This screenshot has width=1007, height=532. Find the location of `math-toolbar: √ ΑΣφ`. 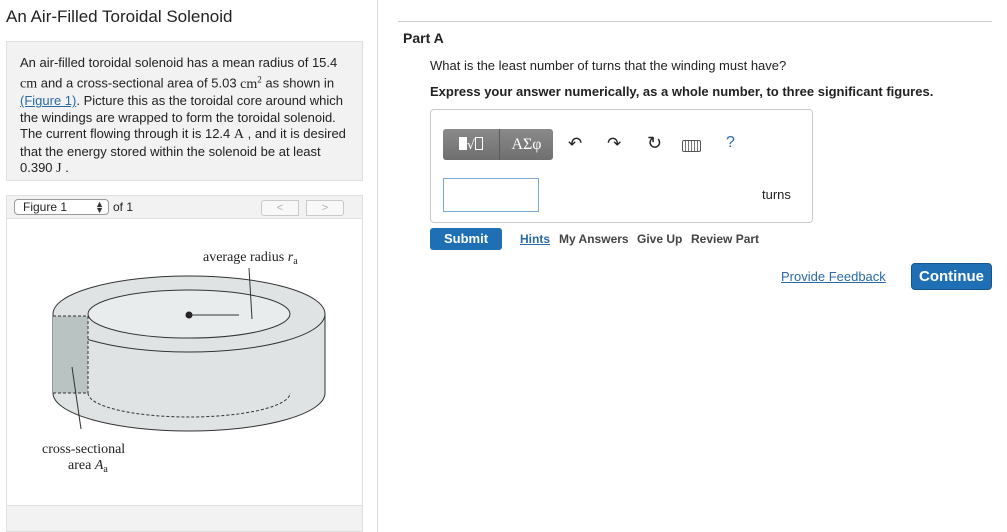

math-toolbar: √ ΑΣφ is located at coordinates (498, 144).